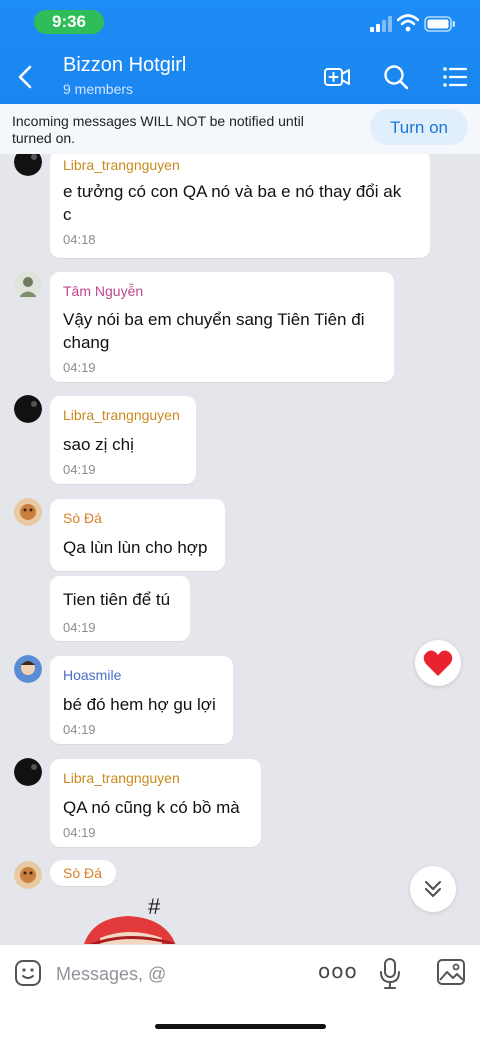  I want to click on signal-icon, so click(381, 24).